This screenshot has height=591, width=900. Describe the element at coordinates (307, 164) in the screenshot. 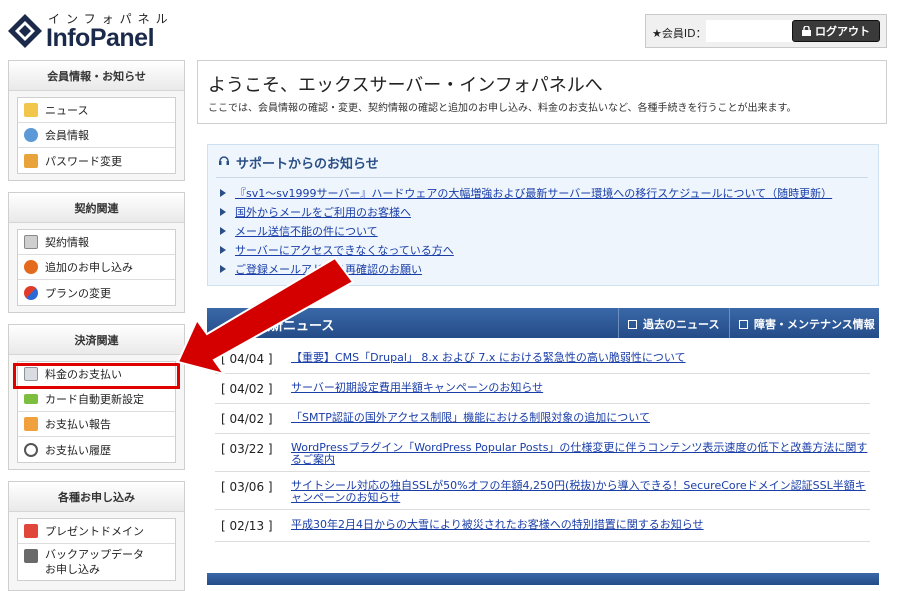

I see `support-title: サポートからのお知らせ` at that location.